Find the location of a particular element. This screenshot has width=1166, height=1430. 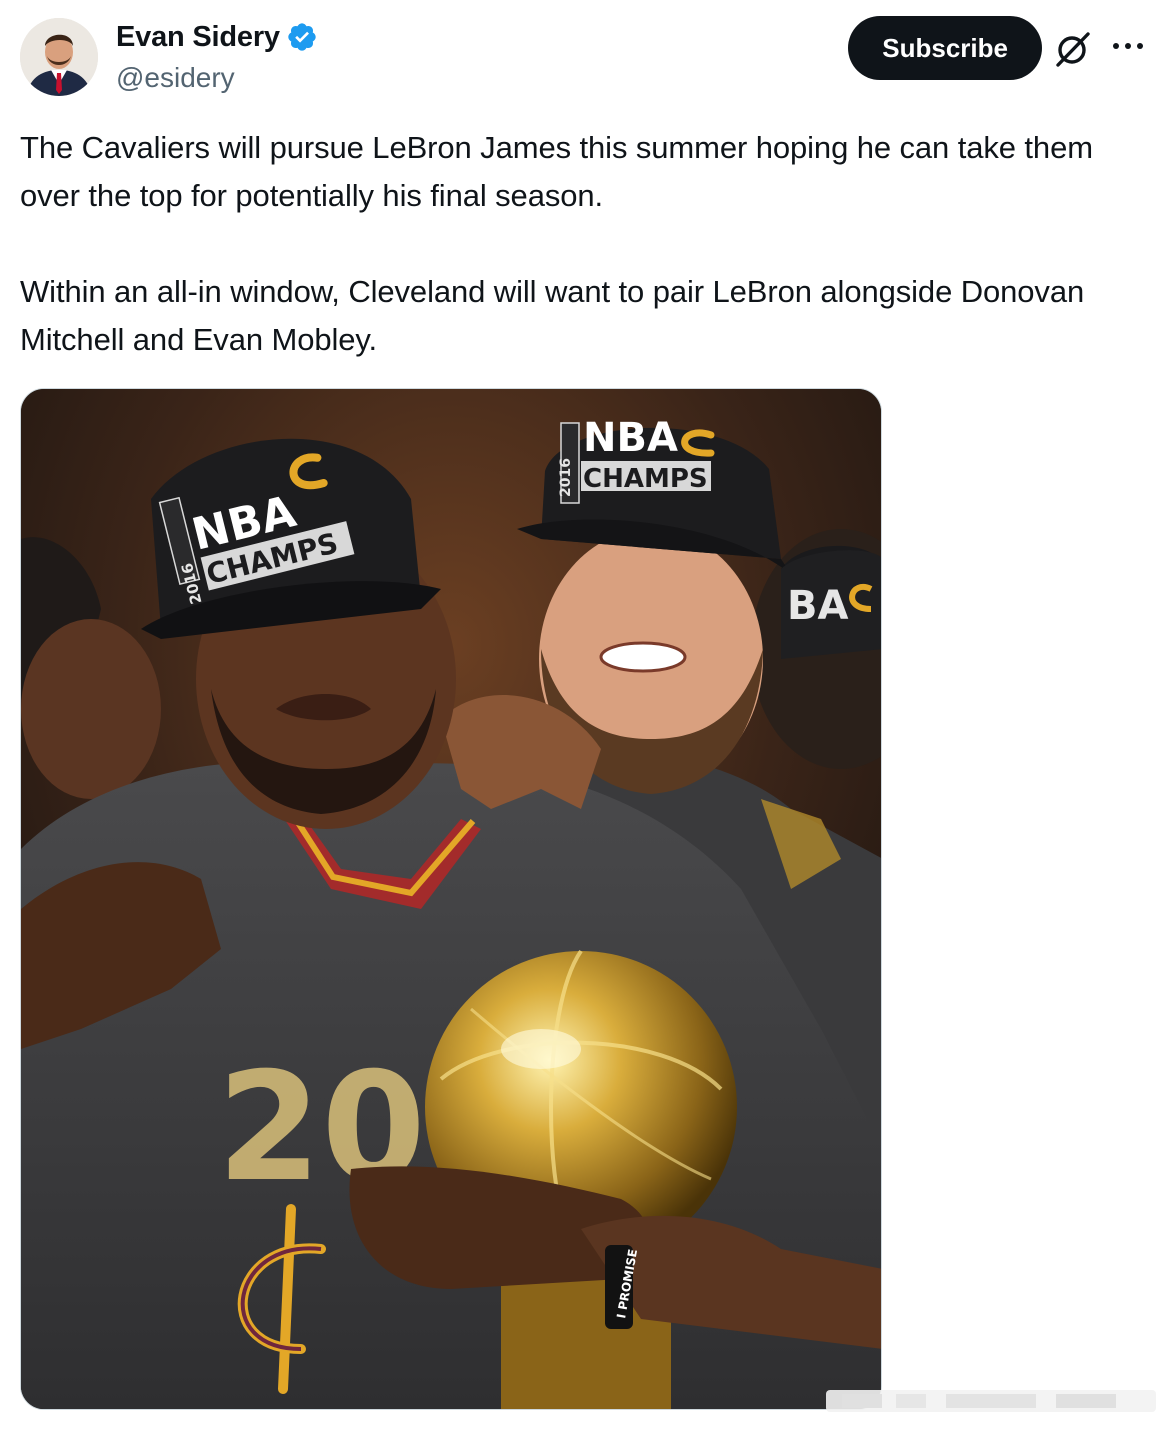

cap-far-right-text: BA is located at coordinates (817, 606).